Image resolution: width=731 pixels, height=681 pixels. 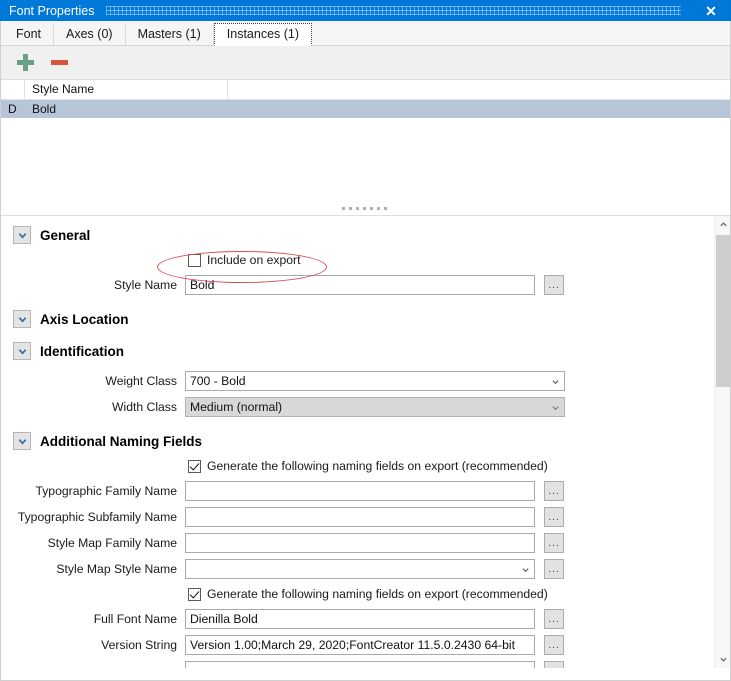 What do you see at coordinates (141, 381) in the screenshot?
I see `weight-class-label: Weight Class` at bounding box center [141, 381].